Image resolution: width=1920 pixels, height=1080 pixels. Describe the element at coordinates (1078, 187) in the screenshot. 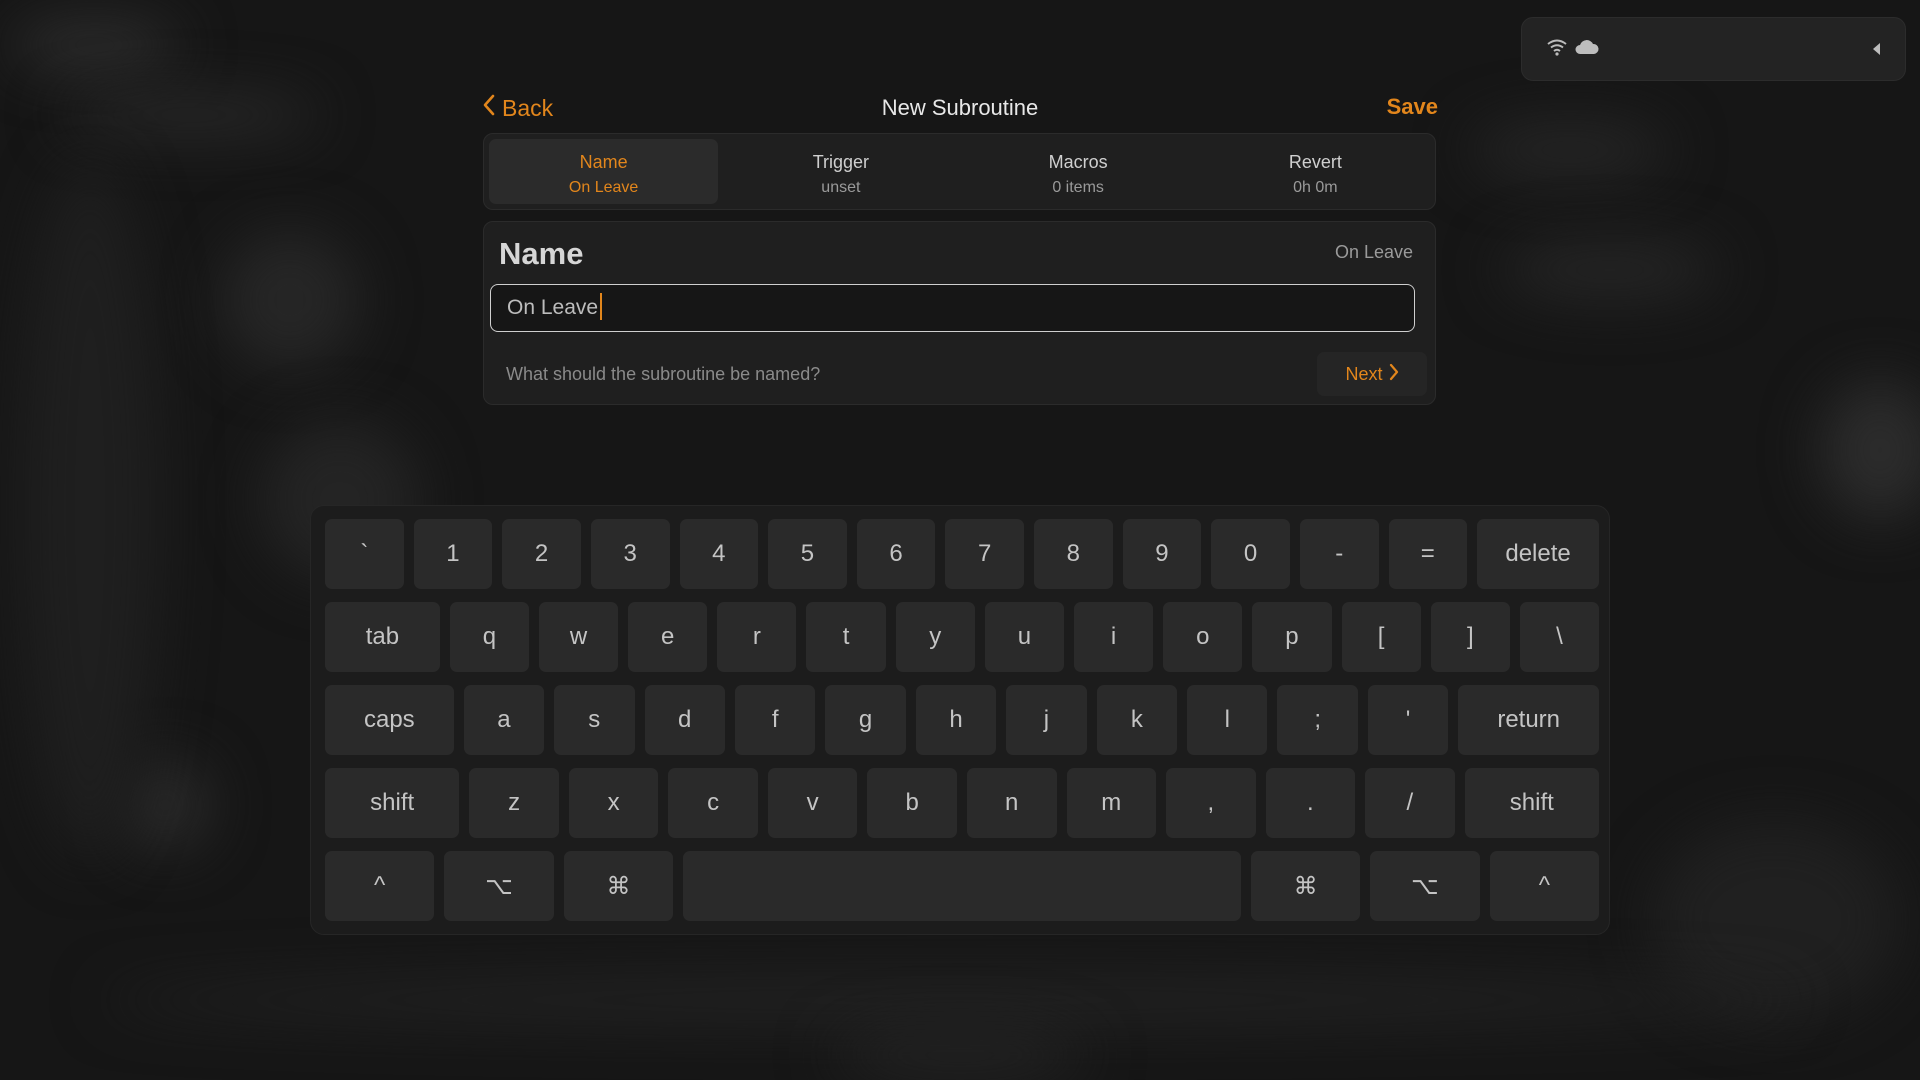

I see `tab-value: 0 items` at that location.